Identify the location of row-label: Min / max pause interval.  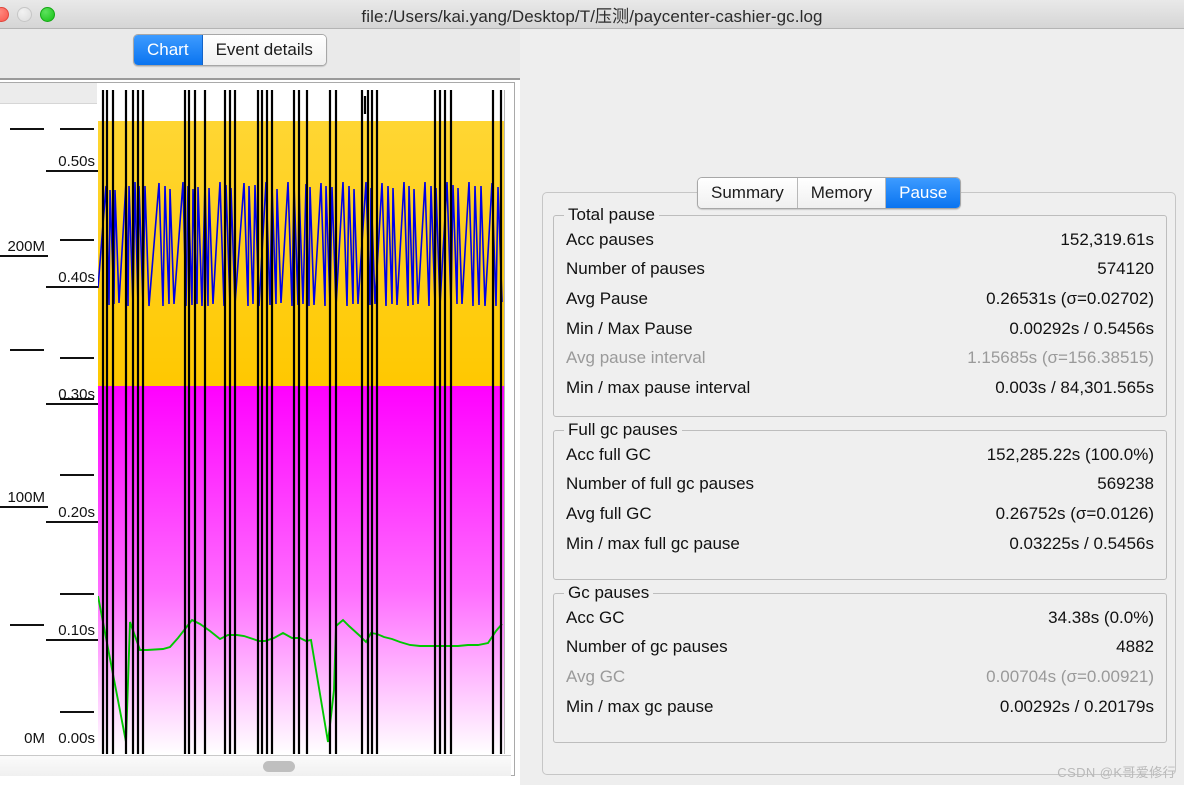
(658, 387).